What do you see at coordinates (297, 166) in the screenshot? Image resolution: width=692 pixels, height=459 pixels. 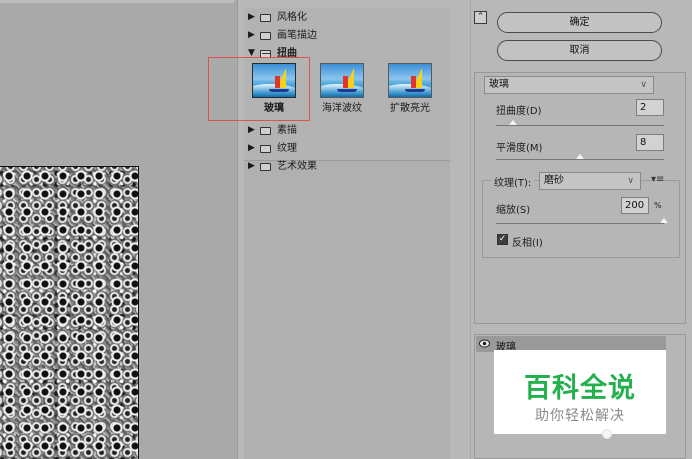 I see `category-label: 艺术效果` at bounding box center [297, 166].